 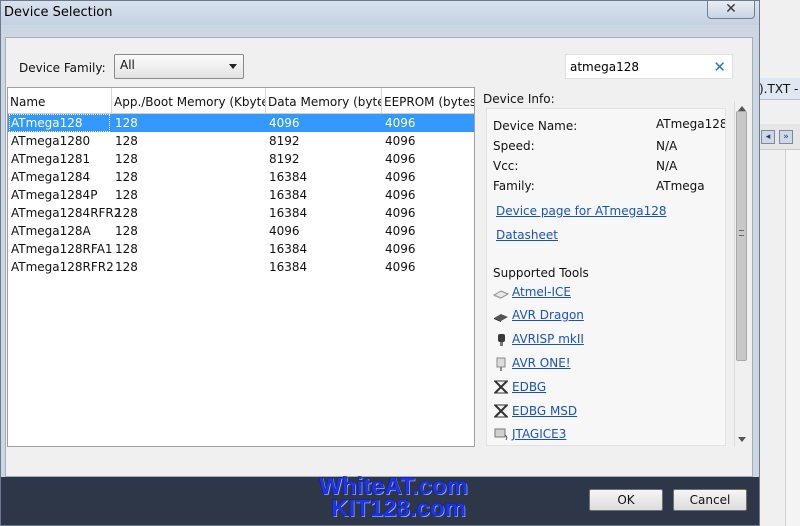 I want to click on device-name-value: ATmega128, so click(x=691, y=124).